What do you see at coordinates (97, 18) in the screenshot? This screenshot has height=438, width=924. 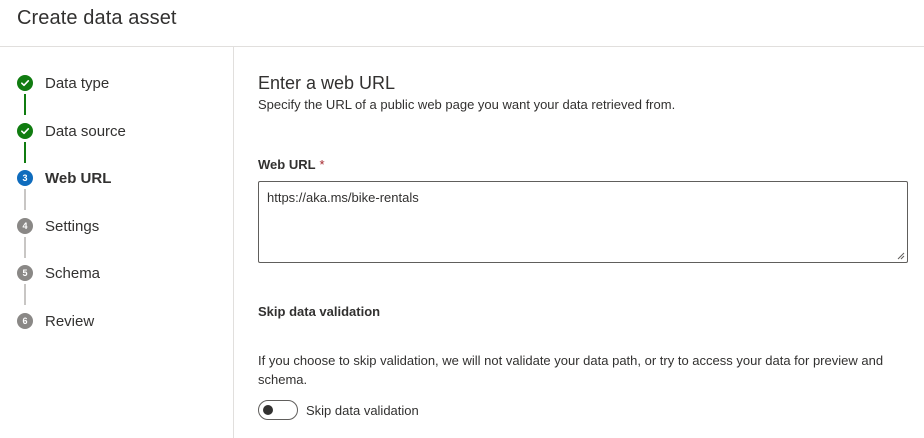 I see `page-title: Create data asset` at bounding box center [97, 18].